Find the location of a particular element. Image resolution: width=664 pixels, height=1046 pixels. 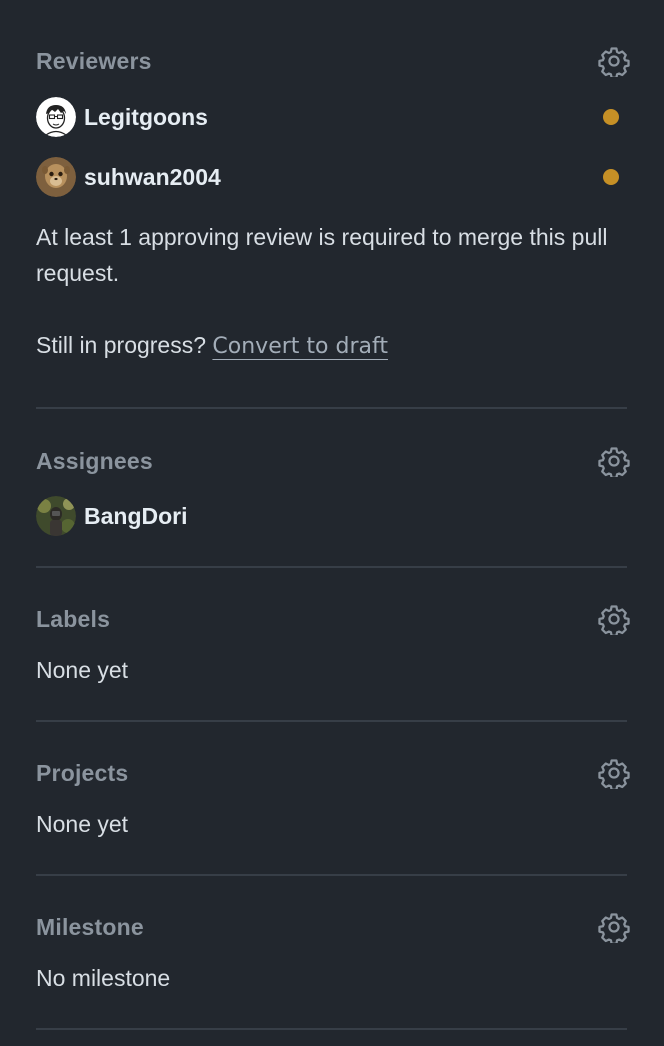

reviewers-gear-icon is located at coordinates (614, 61).